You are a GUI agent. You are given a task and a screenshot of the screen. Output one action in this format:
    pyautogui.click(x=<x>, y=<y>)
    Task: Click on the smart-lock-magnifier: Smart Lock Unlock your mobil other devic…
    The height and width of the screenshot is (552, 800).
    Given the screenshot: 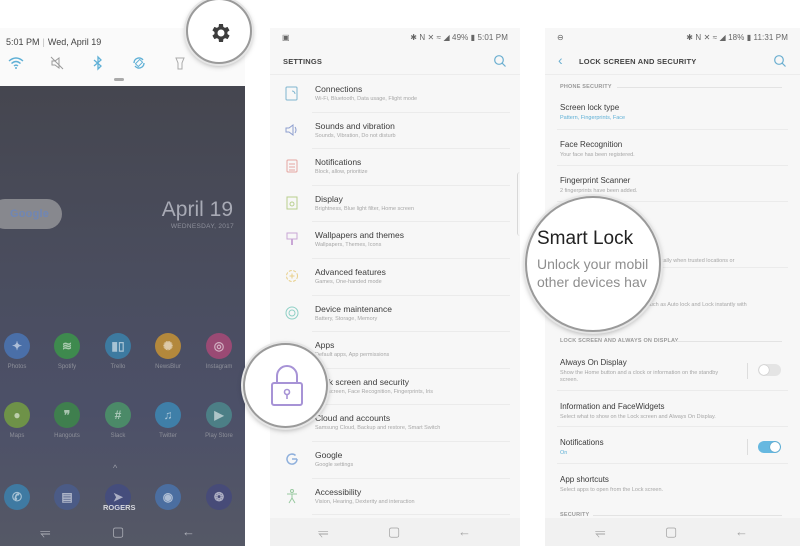 What is the action you would take?
    pyautogui.click(x=593, y=264)
    